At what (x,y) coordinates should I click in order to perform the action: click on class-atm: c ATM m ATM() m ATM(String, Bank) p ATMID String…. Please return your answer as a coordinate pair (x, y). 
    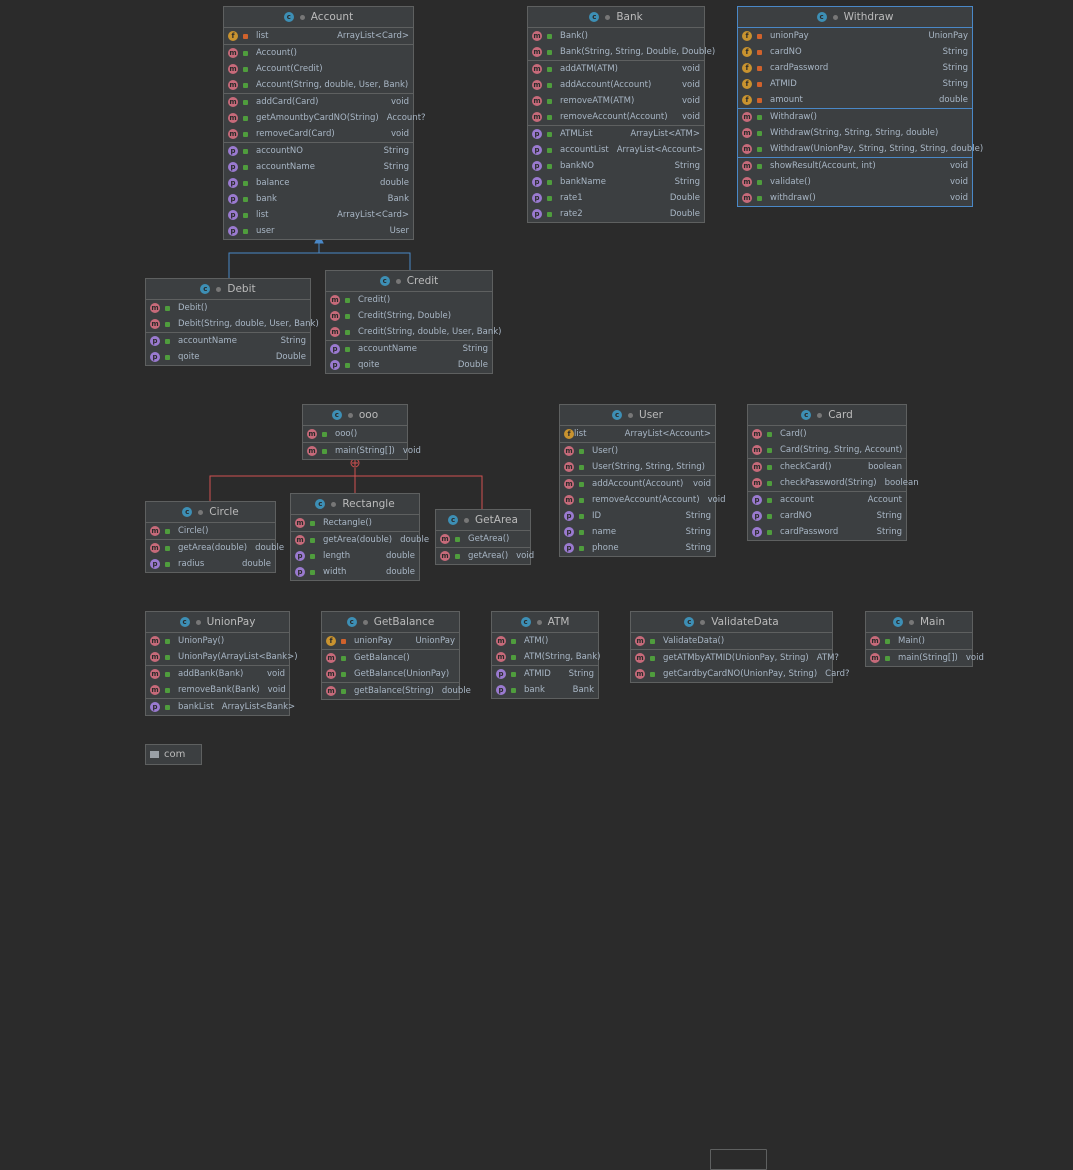
    Looking at the image, I should click on (545, 655).